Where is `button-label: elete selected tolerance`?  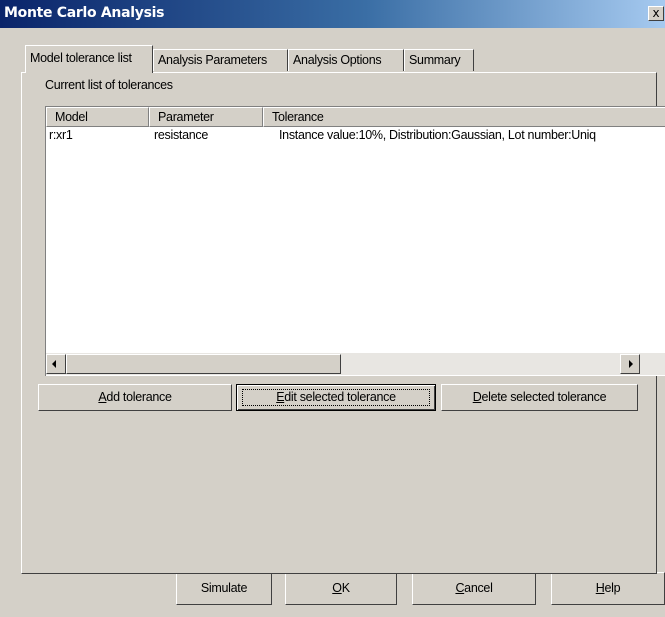
button-label: elete selected tolerance is located at coordinates (544, 397).